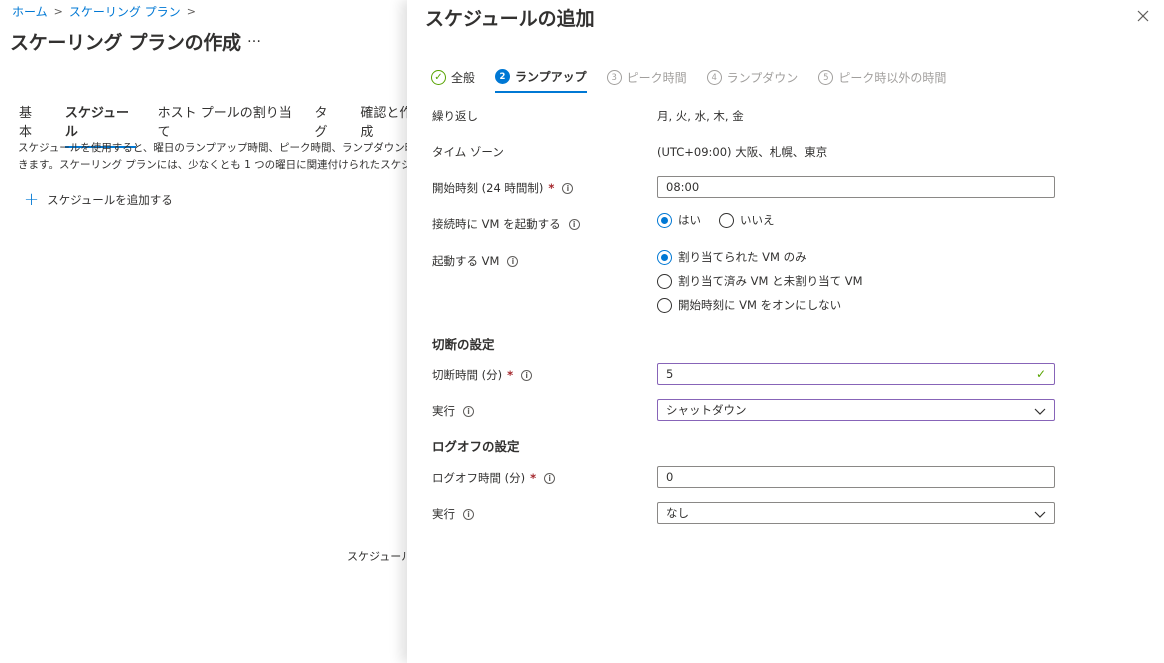  I want to click on start-vm-on-connect-radio-group: はい いいえ, so click(722, 220).